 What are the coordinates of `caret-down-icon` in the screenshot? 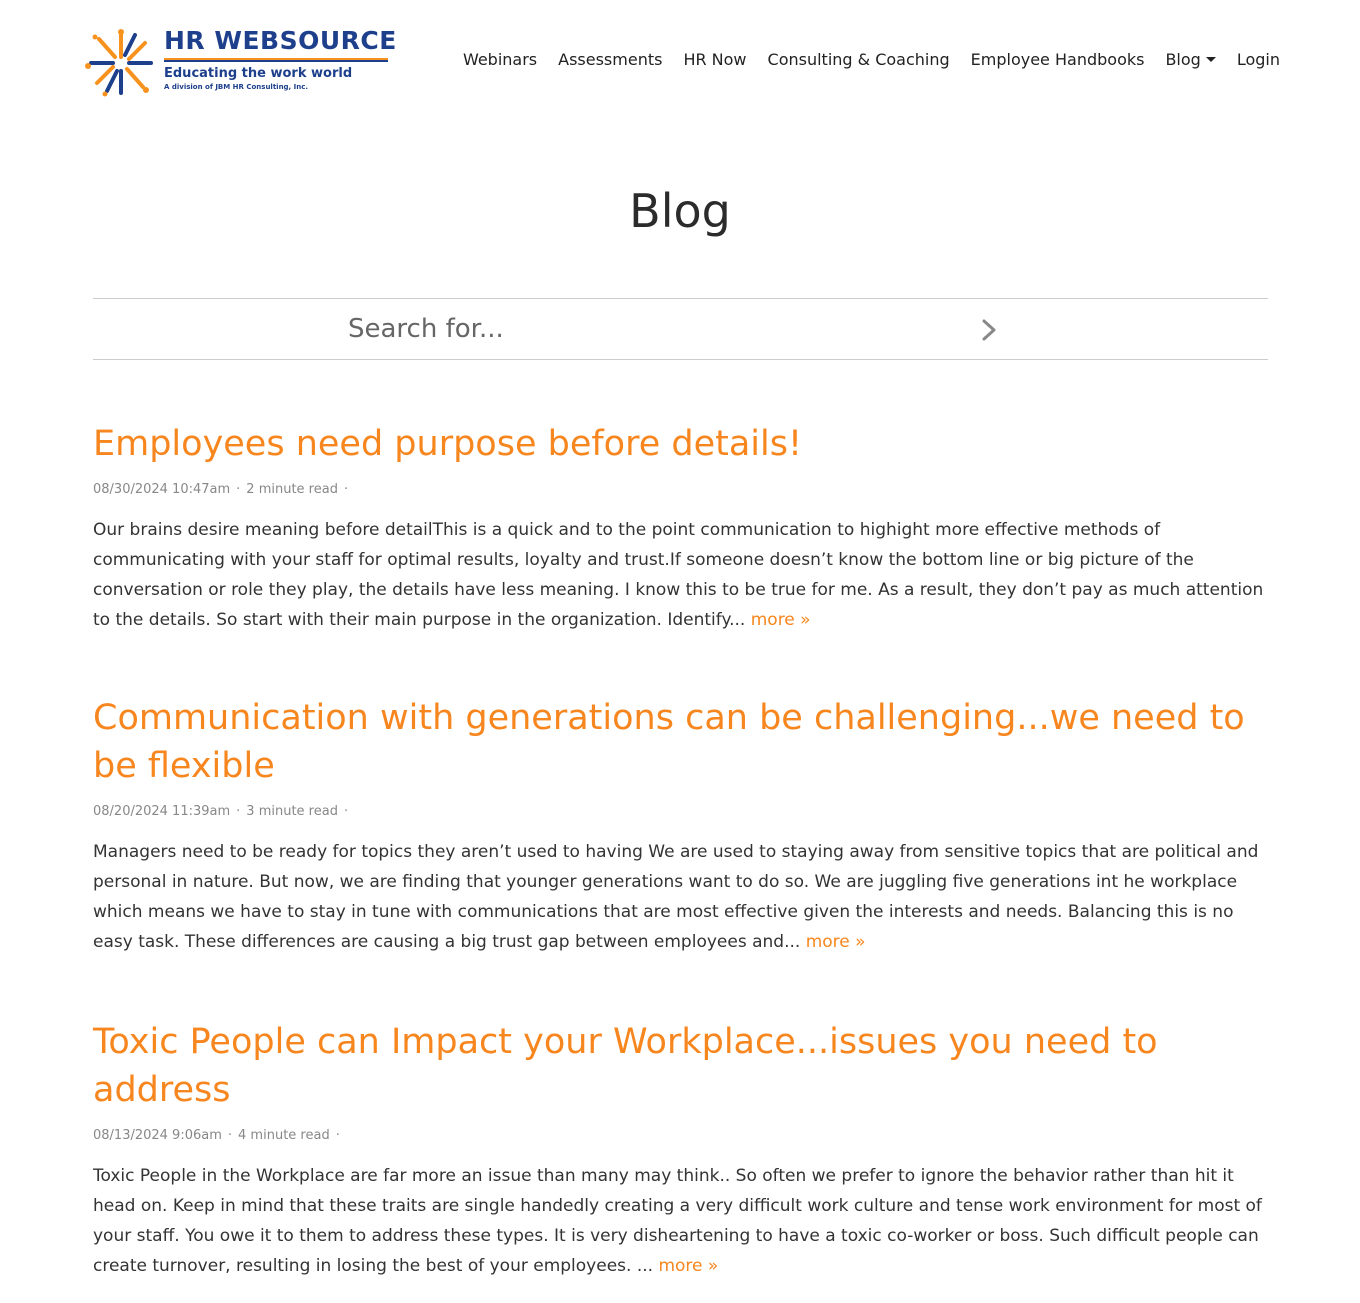 It's located at (1210, 59).